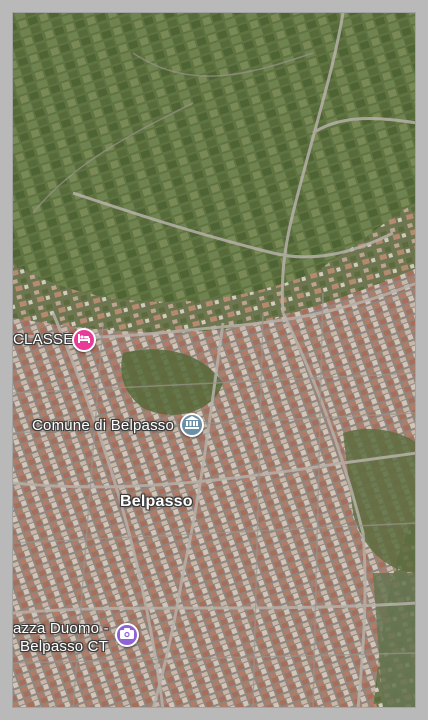 The height and width of the screenshot is (720, 428). I want to click on townhall-label: Comune di Belpasso, so click(103, 426).